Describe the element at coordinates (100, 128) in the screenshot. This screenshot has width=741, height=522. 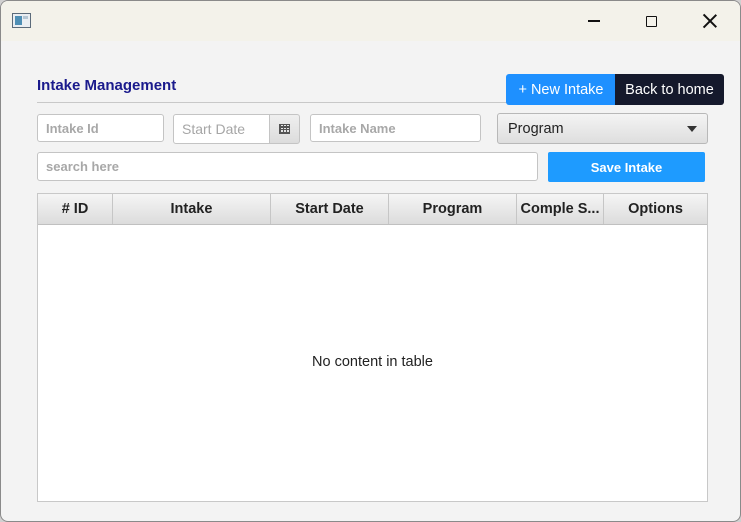
I see `intake-id-field: Intake Id` at that location.